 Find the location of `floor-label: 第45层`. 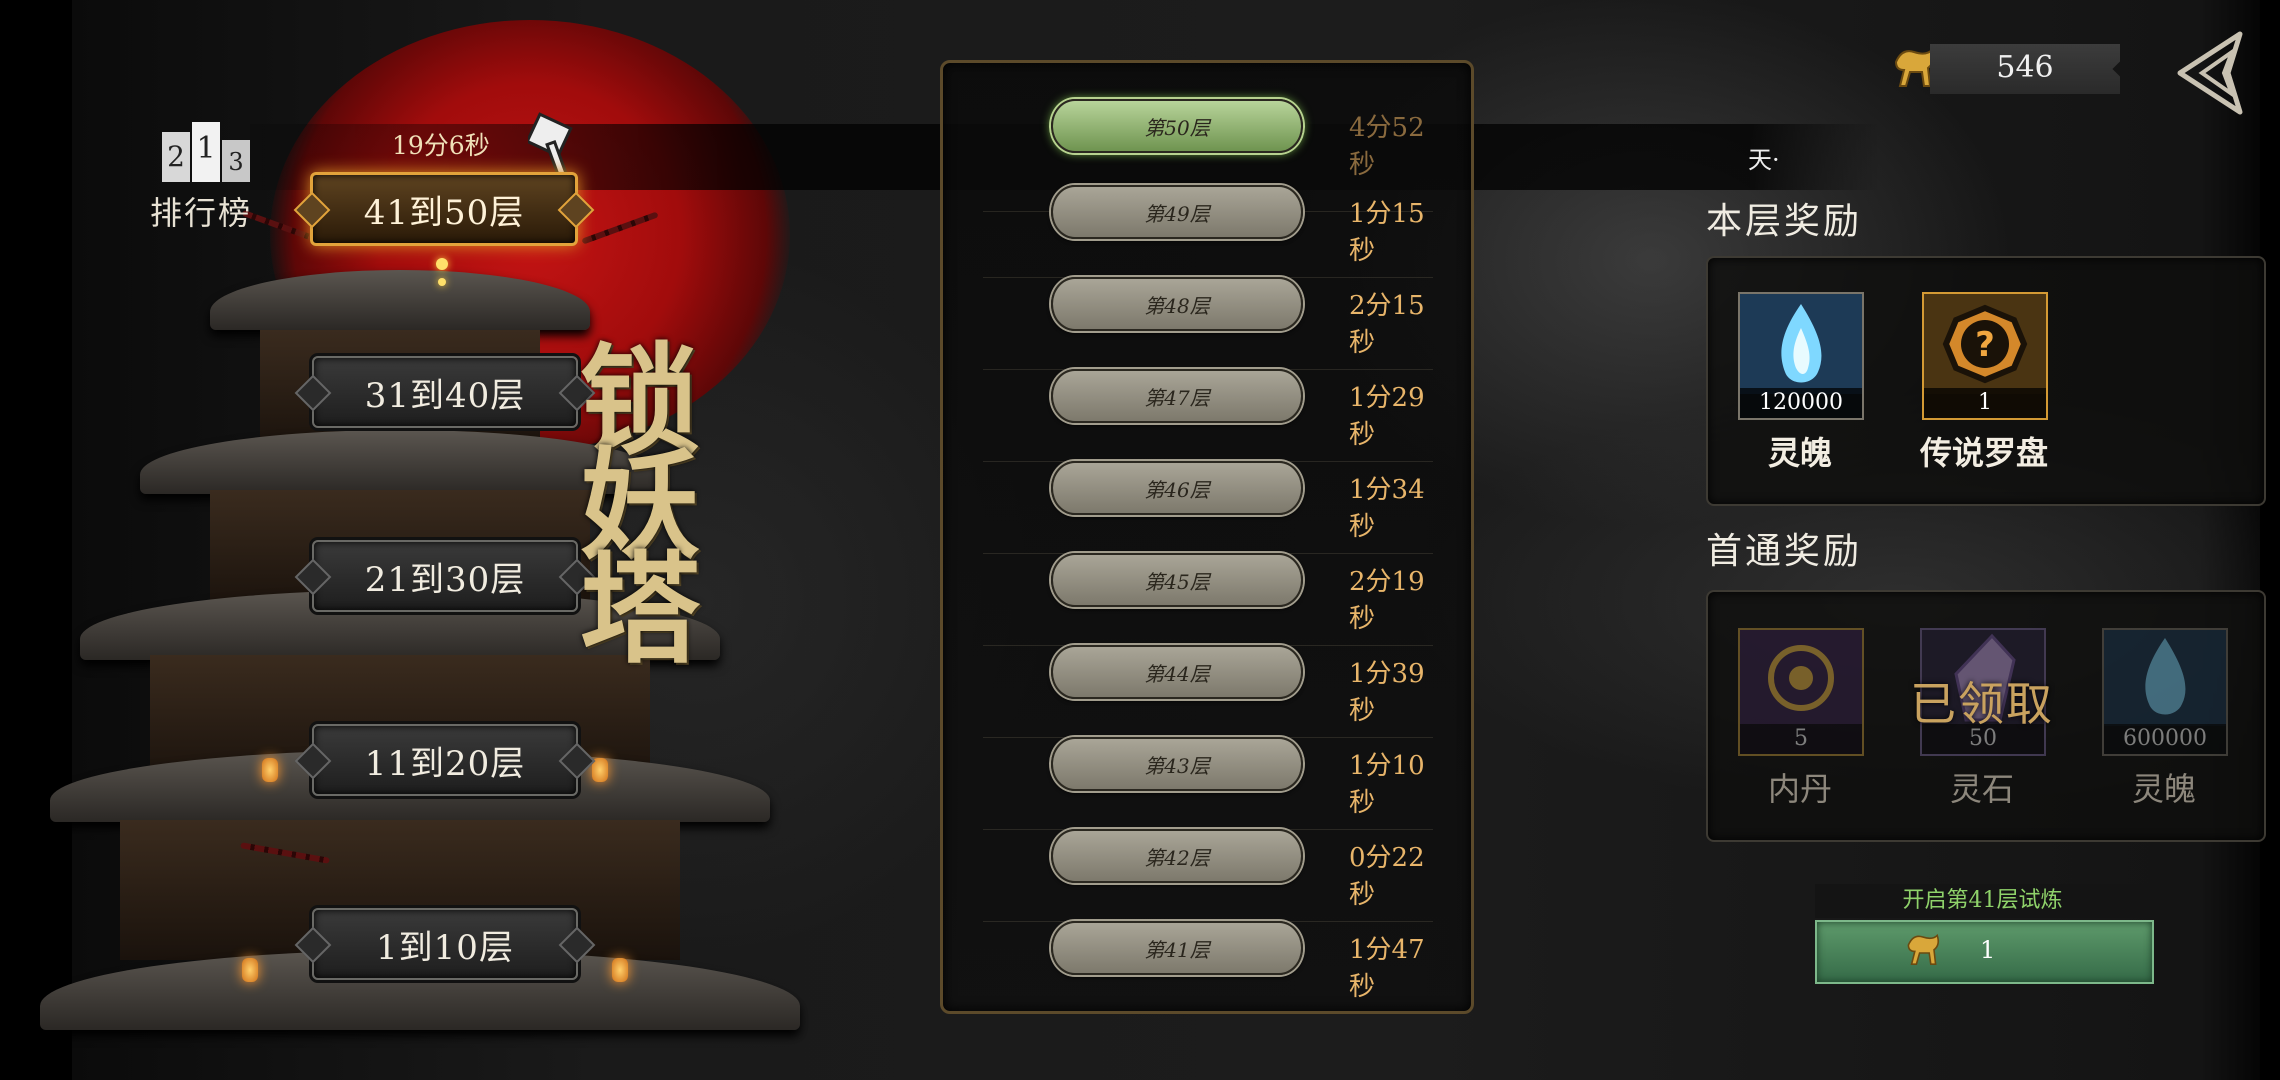

floor-label: 第45层 is located at coordinates (1177, 580).